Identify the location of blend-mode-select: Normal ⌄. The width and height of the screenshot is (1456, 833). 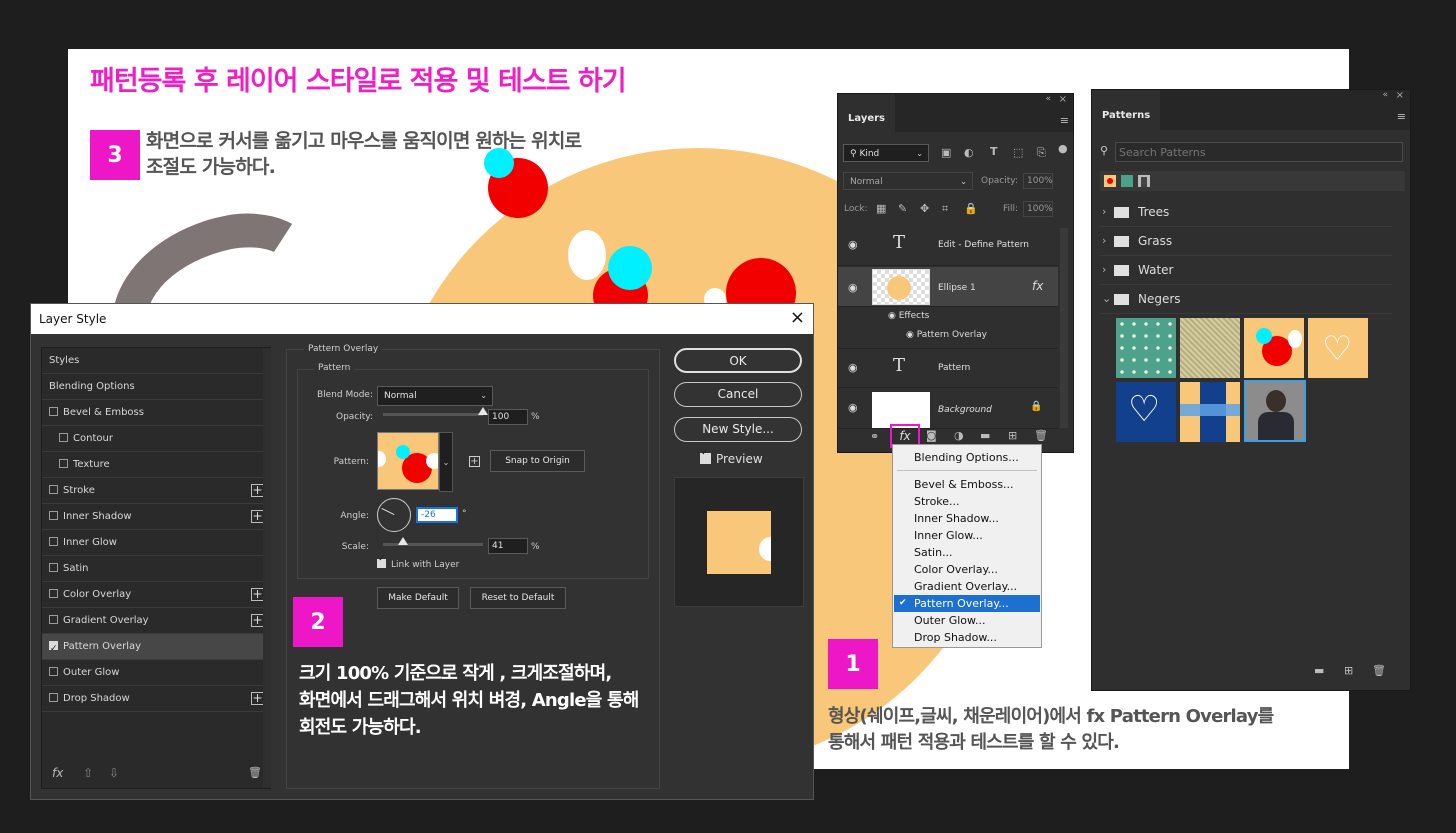
(435, 396).